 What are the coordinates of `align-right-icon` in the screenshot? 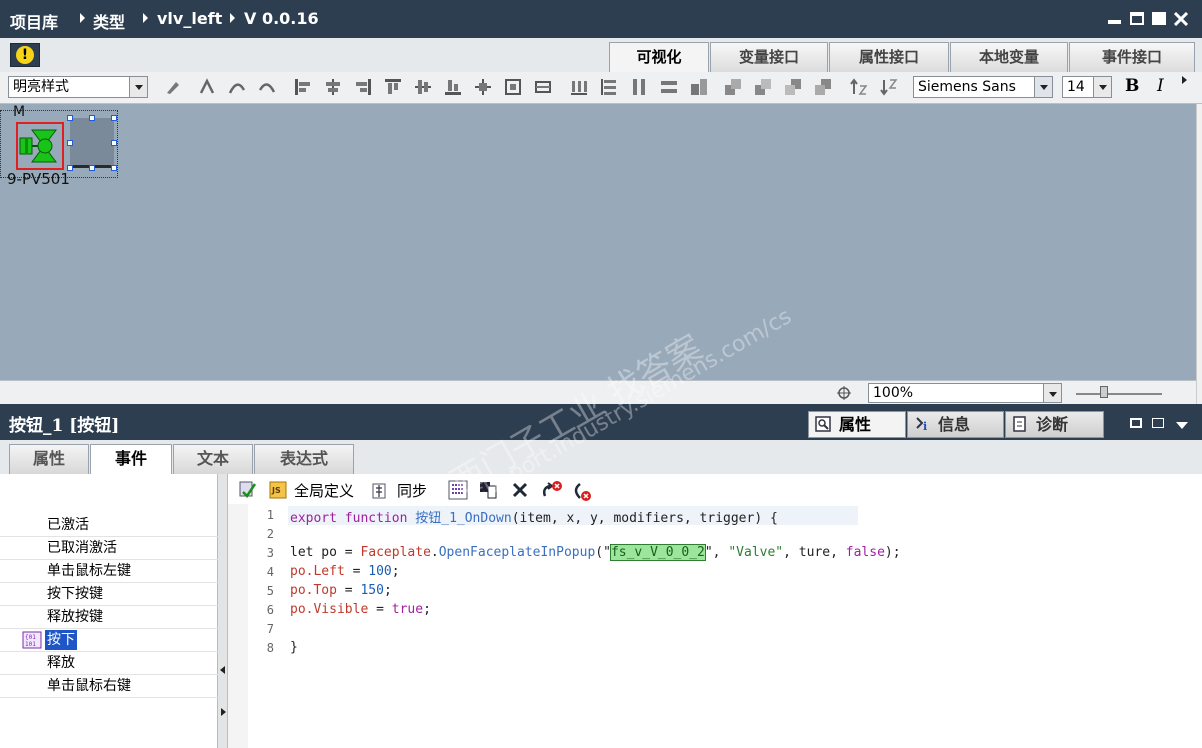 It's located at (363, 87).